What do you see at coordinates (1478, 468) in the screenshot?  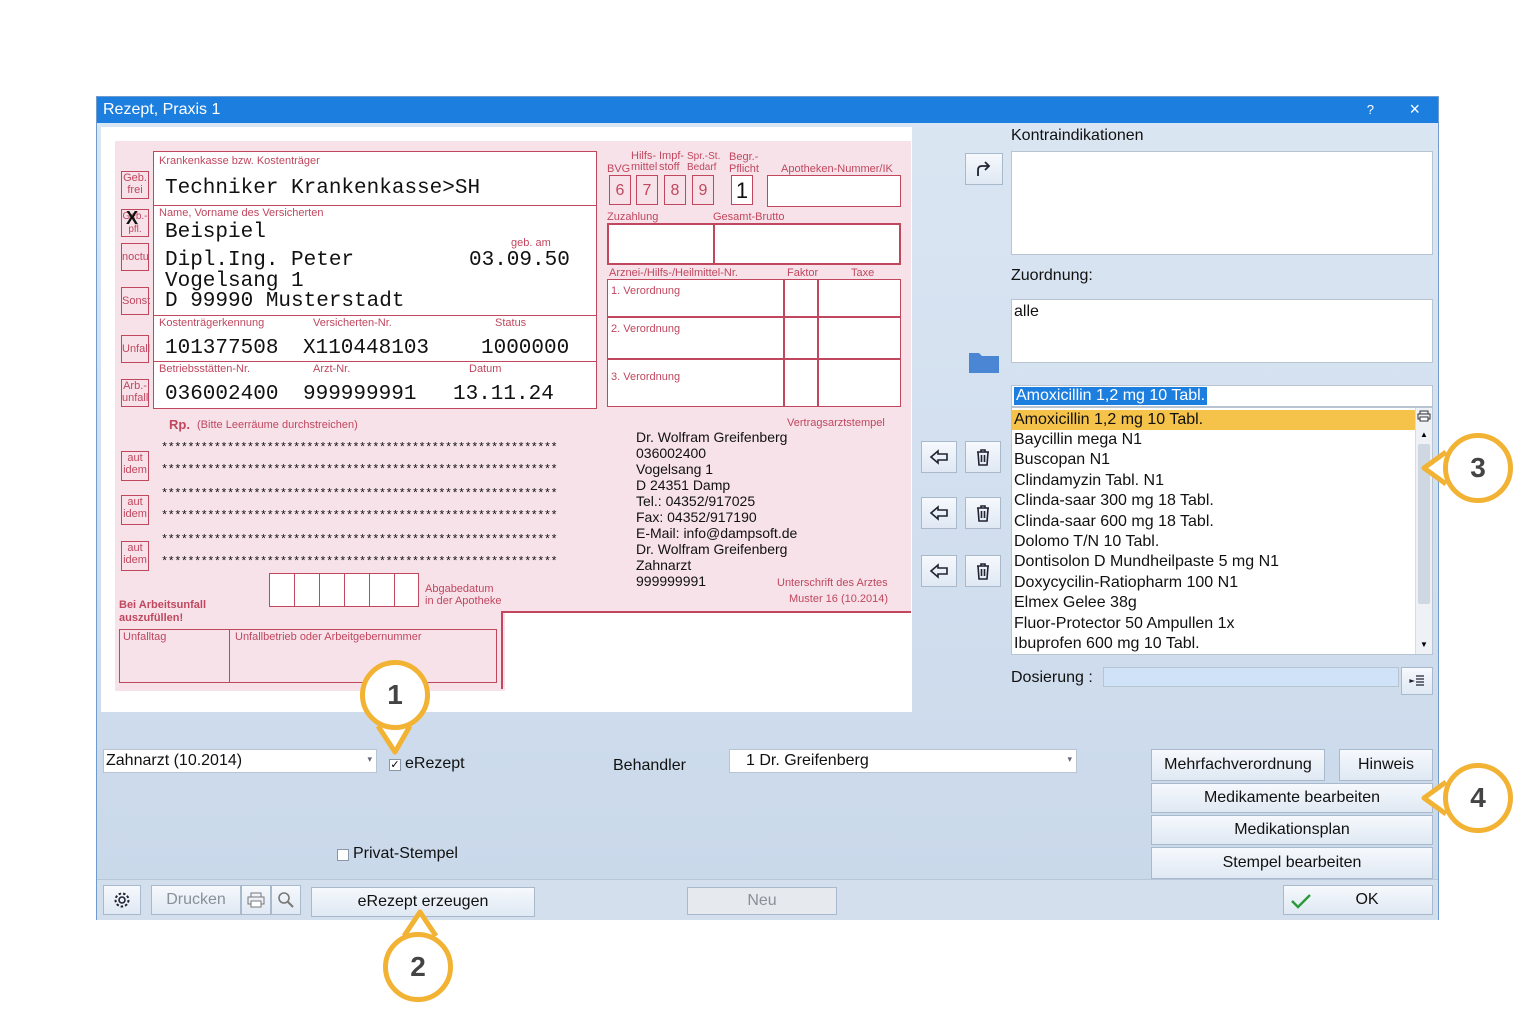 I see `callout-3: 3` at bounding box center [1478, 468].